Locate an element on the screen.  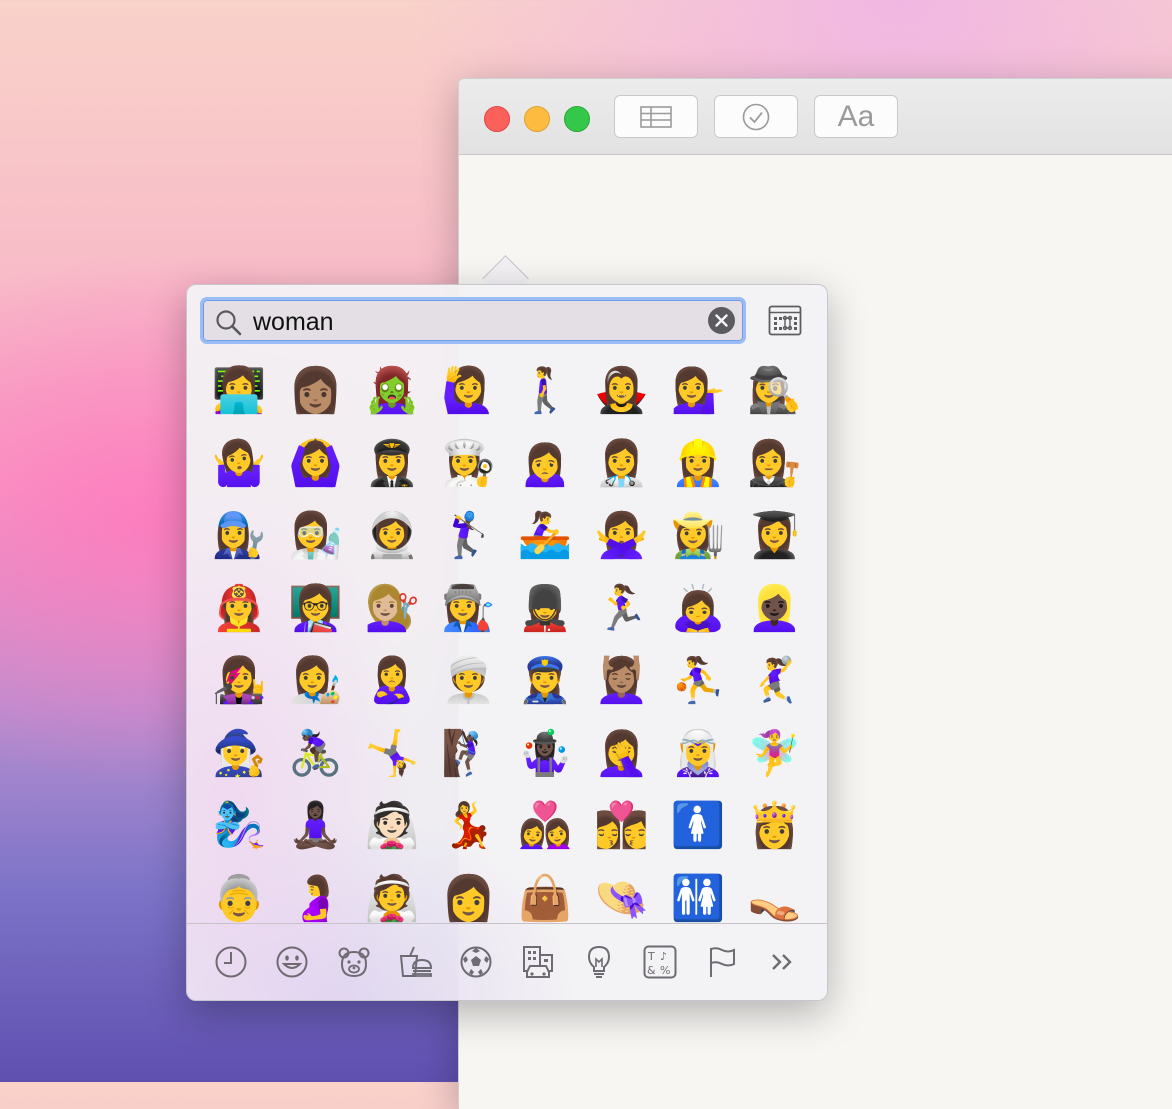
buildings-icon is located at coordinates (537, 962).